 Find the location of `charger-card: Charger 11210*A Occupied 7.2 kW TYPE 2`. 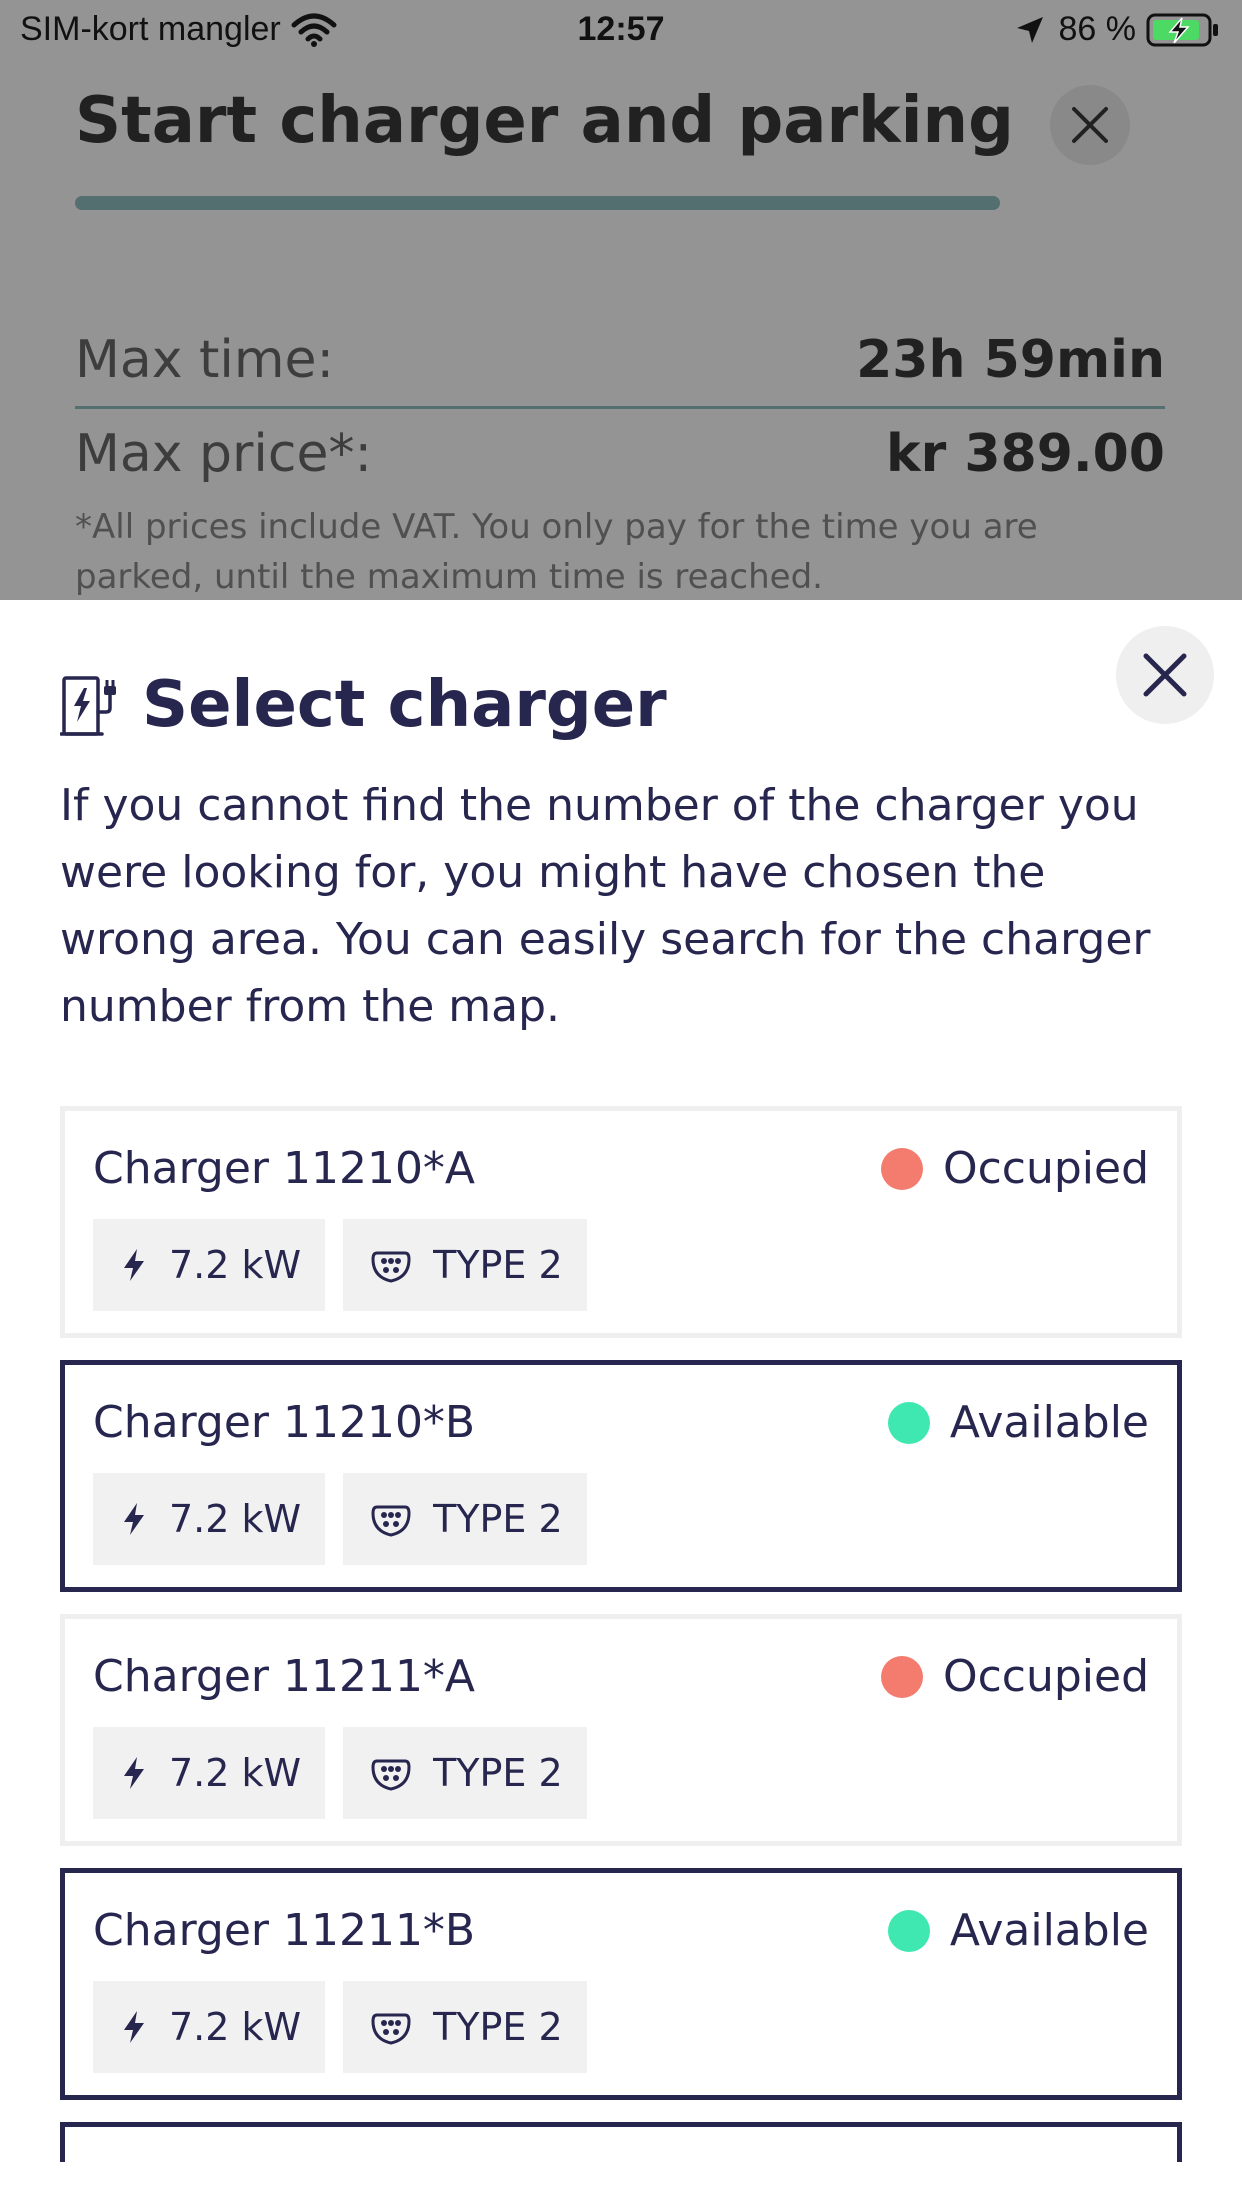

charger-card: Charger 11210*A Occupied 7.2 kW TYPE 2 is located at coordinates (621, 1222).